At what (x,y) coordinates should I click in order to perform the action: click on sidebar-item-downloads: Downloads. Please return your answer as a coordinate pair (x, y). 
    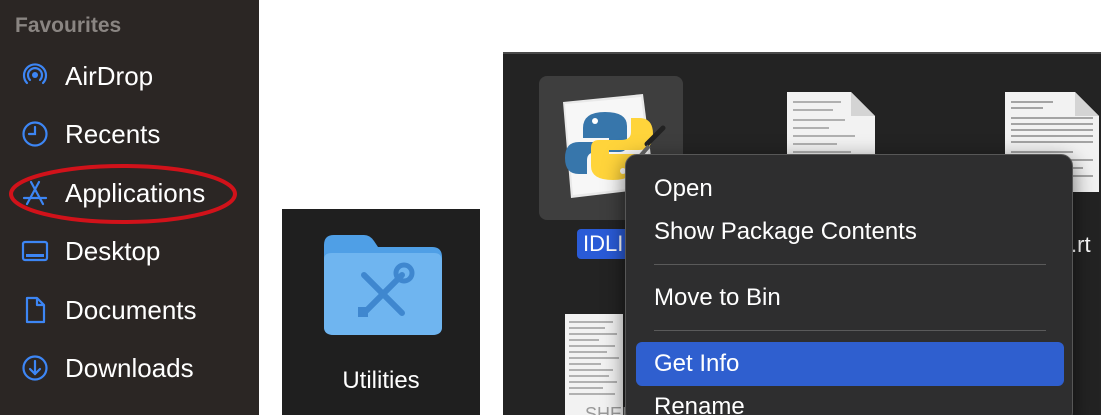
    Looking at the image, I should click on (129, 368).